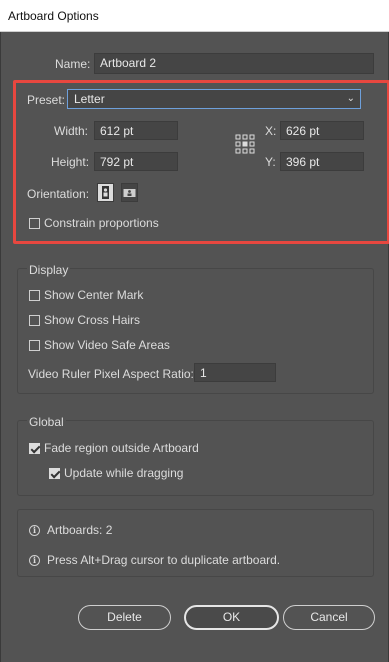 This screenshot has height=662, width=389. I want to click on delete-button: Delete, so click(124, 617).